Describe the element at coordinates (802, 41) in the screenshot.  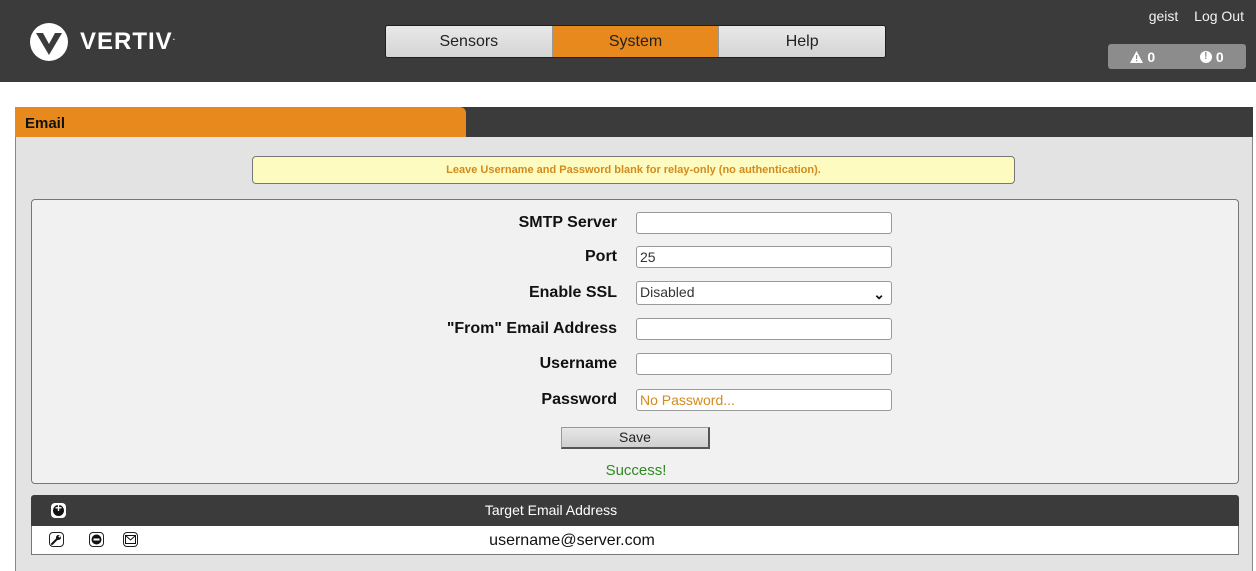
I see `tab-help: Help` at that location.